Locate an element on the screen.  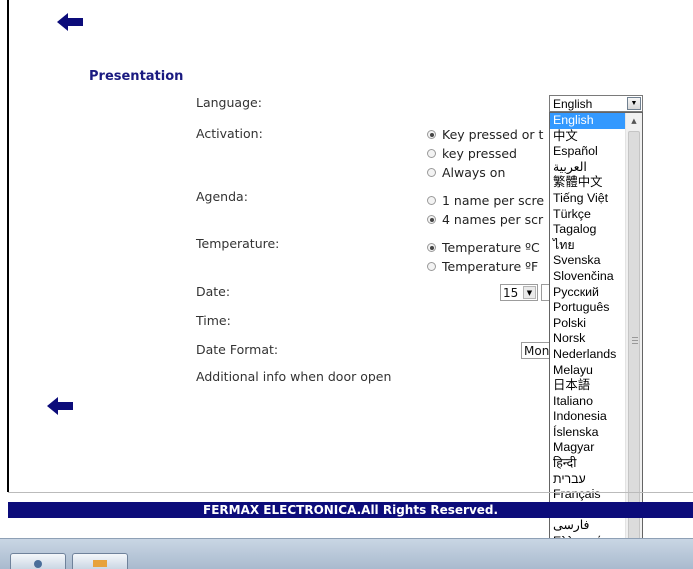
temperature-option-fahrenheit: Temperature ºF is located at coordinates (482, 266).